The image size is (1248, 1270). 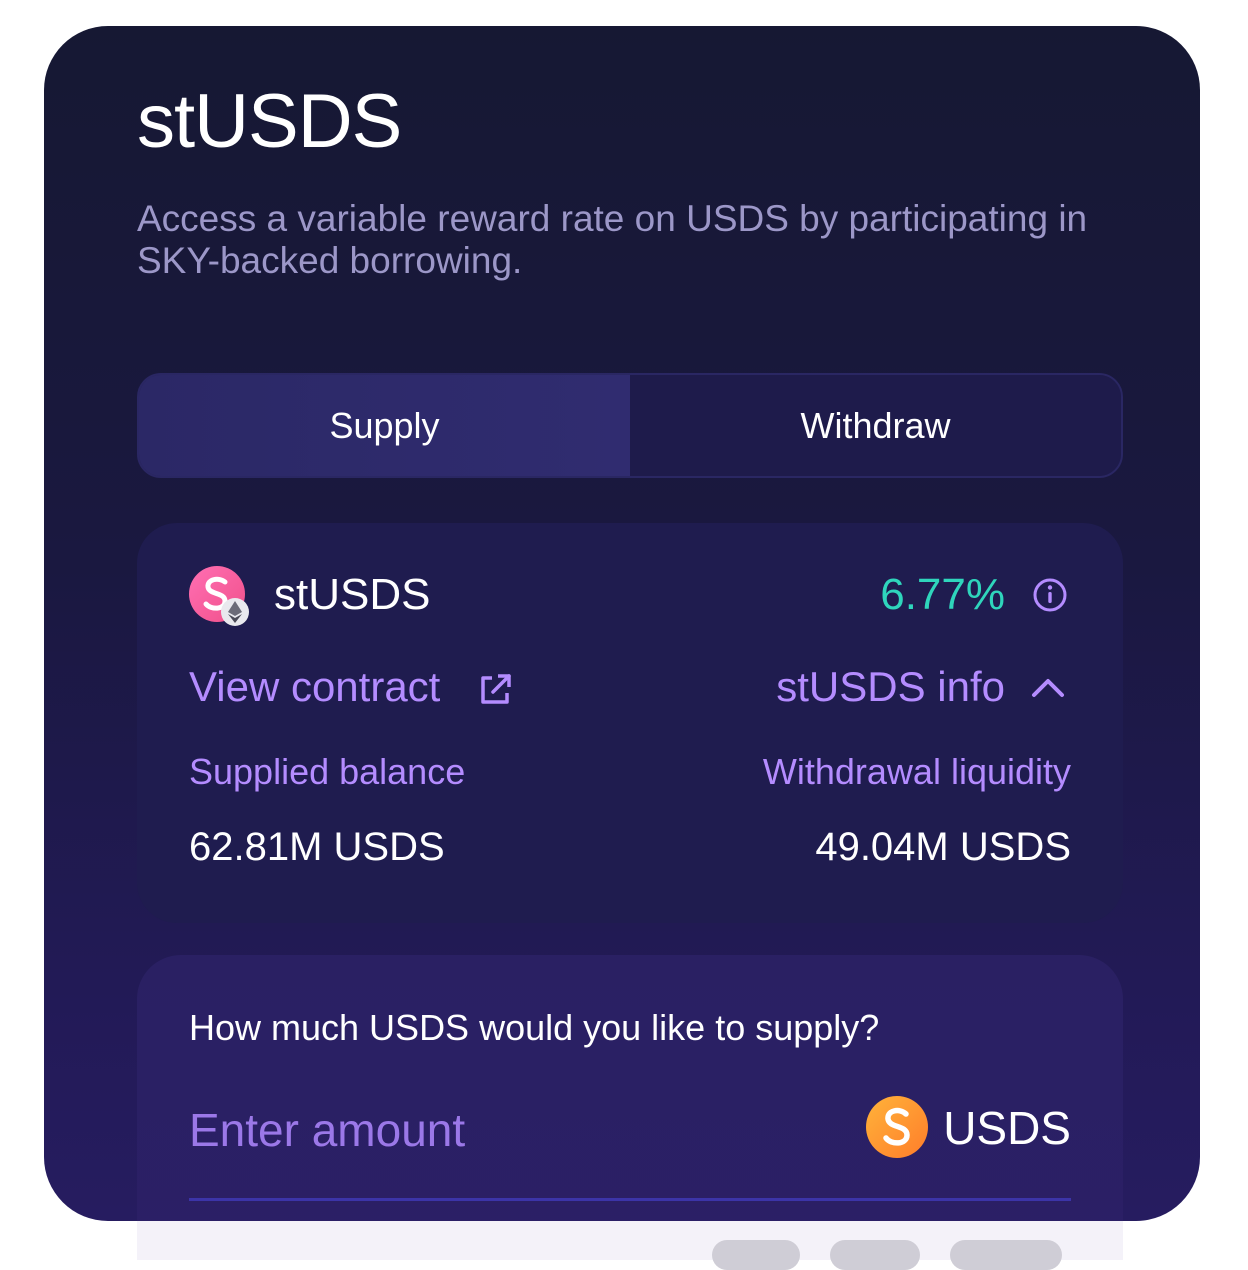 I want to click on supply-withdraw-tabs: Supply Withdraw, so click(x=630, y=425).